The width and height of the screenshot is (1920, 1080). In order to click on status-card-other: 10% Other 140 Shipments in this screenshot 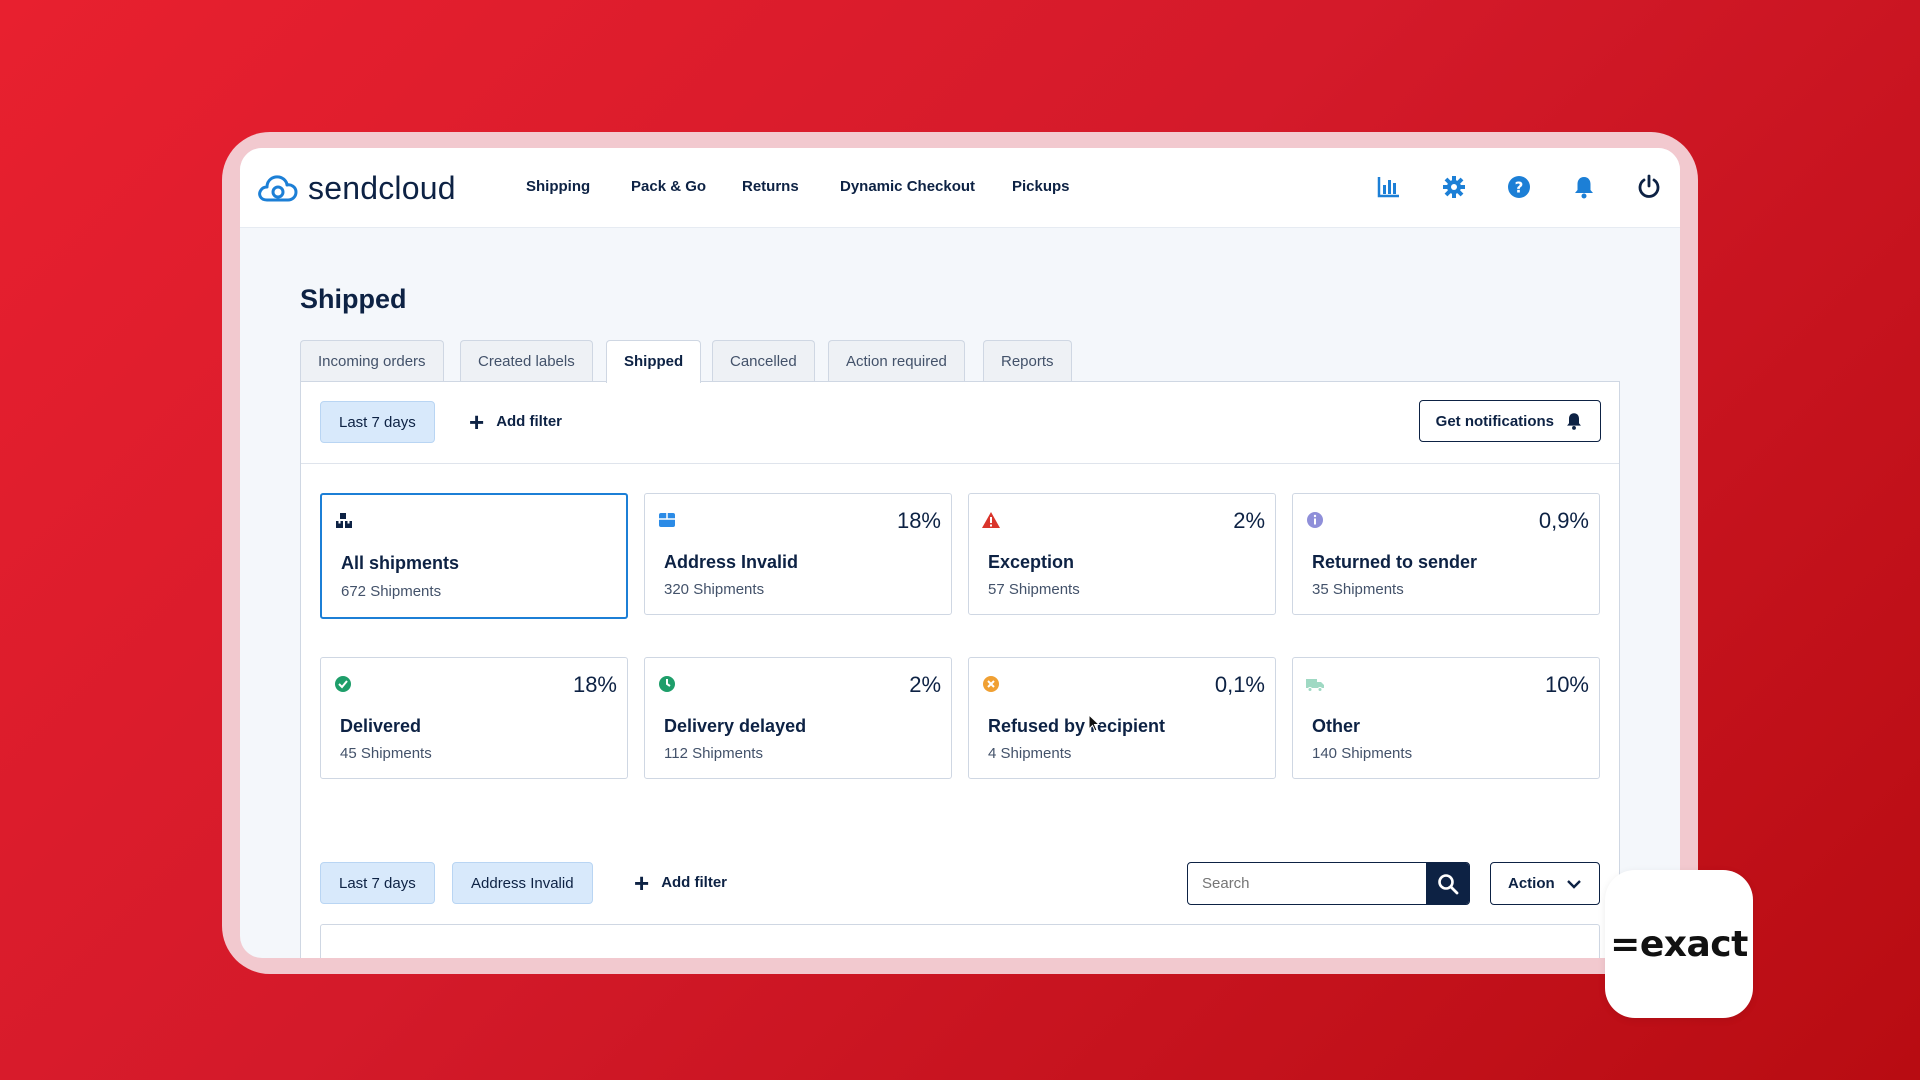, I will do `click(1446, 718)`.